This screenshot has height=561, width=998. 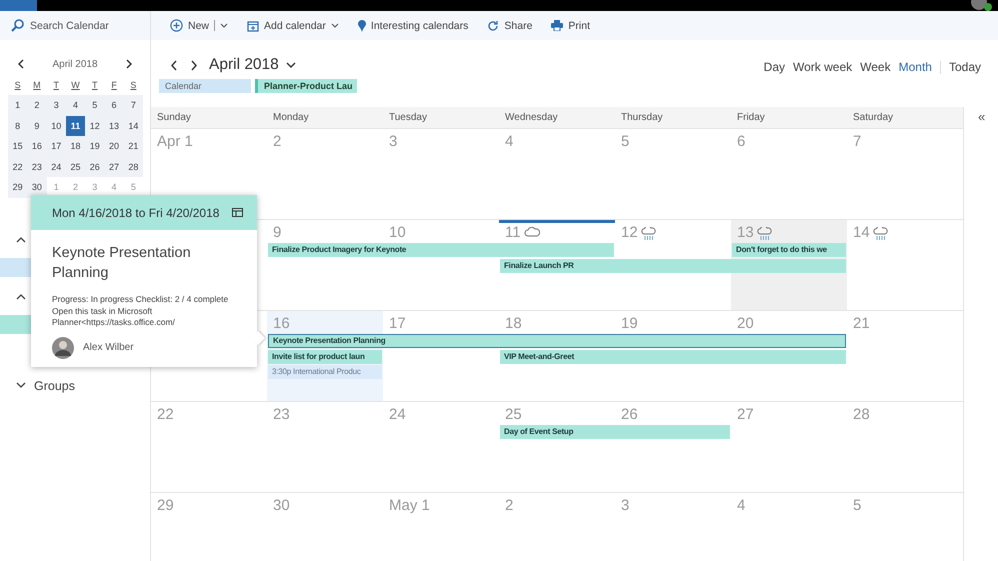 What do you see at coordinates (114, 105) in the screenshot?
I see `date-cell: 6` at bounding box center [114, 105].